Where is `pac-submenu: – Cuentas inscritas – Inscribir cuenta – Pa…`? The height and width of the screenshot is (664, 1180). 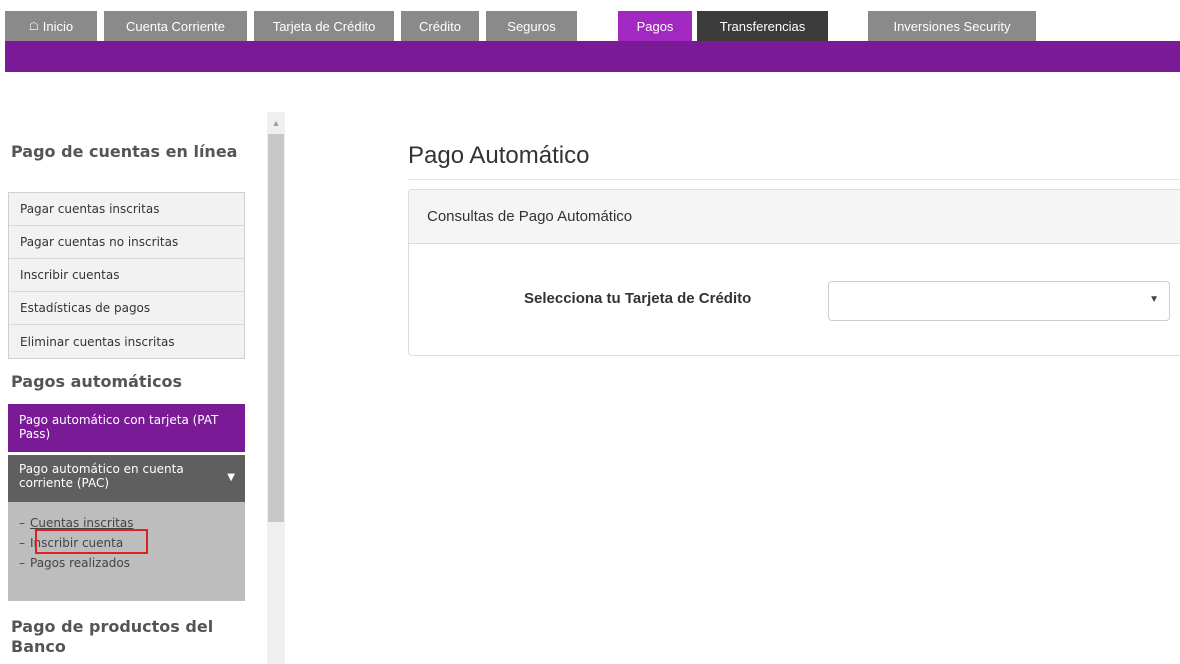
pac-submenu: – Cuentas inscritas – Inscribir cuenta – Pa… is located at coordinates (126, 551).